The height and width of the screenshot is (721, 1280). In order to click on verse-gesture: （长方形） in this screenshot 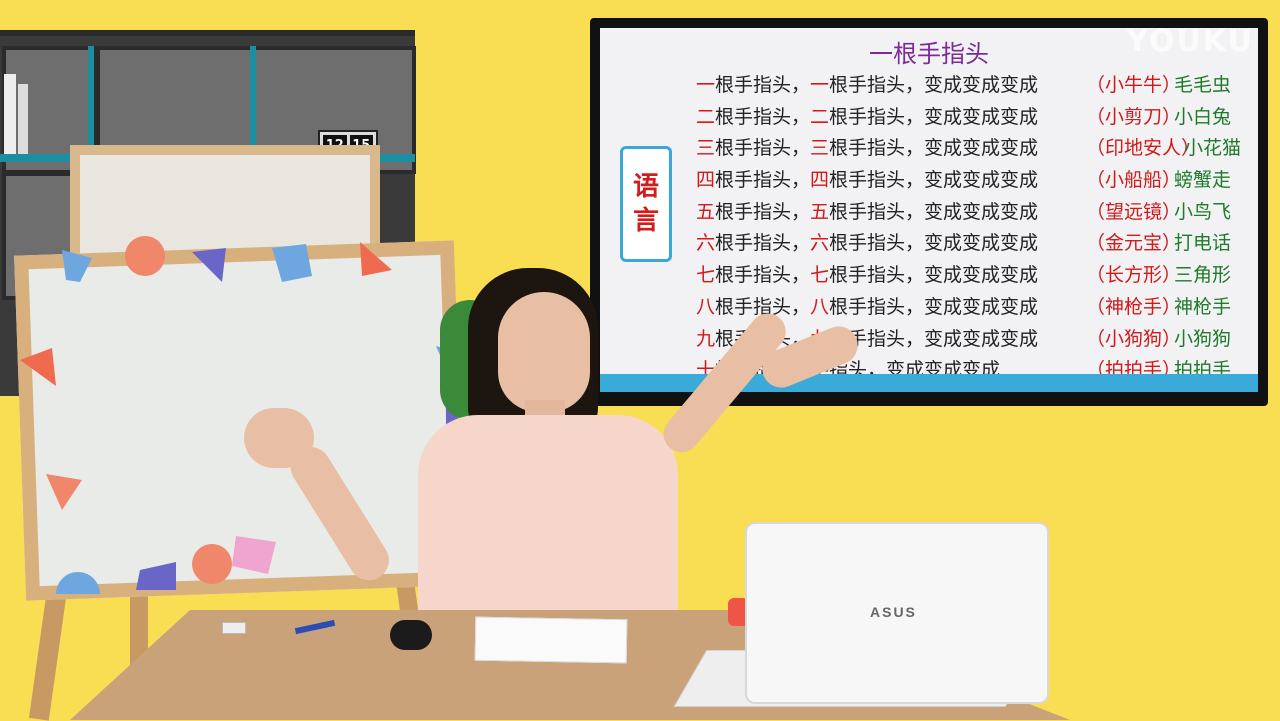, I will do `click(1134, 275)`.